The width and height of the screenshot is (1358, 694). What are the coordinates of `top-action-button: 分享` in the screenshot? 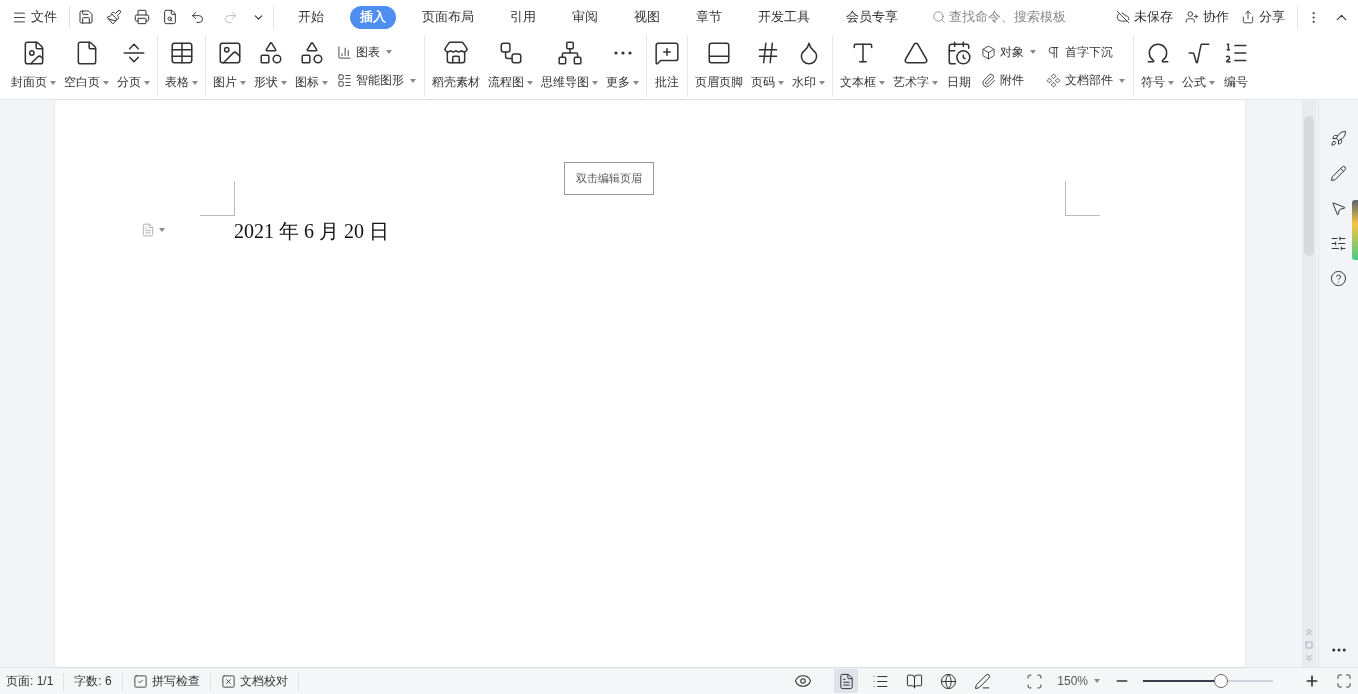 It's located at (1263, 17).